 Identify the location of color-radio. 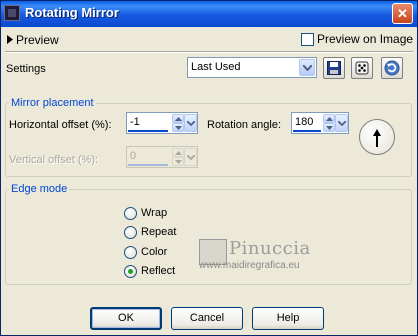
(130, 252).